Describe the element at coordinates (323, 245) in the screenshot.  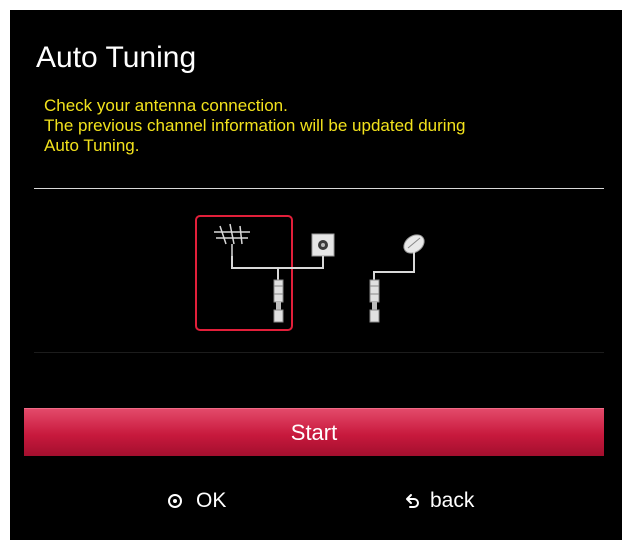
I see `wall-socket-icon` at that location.